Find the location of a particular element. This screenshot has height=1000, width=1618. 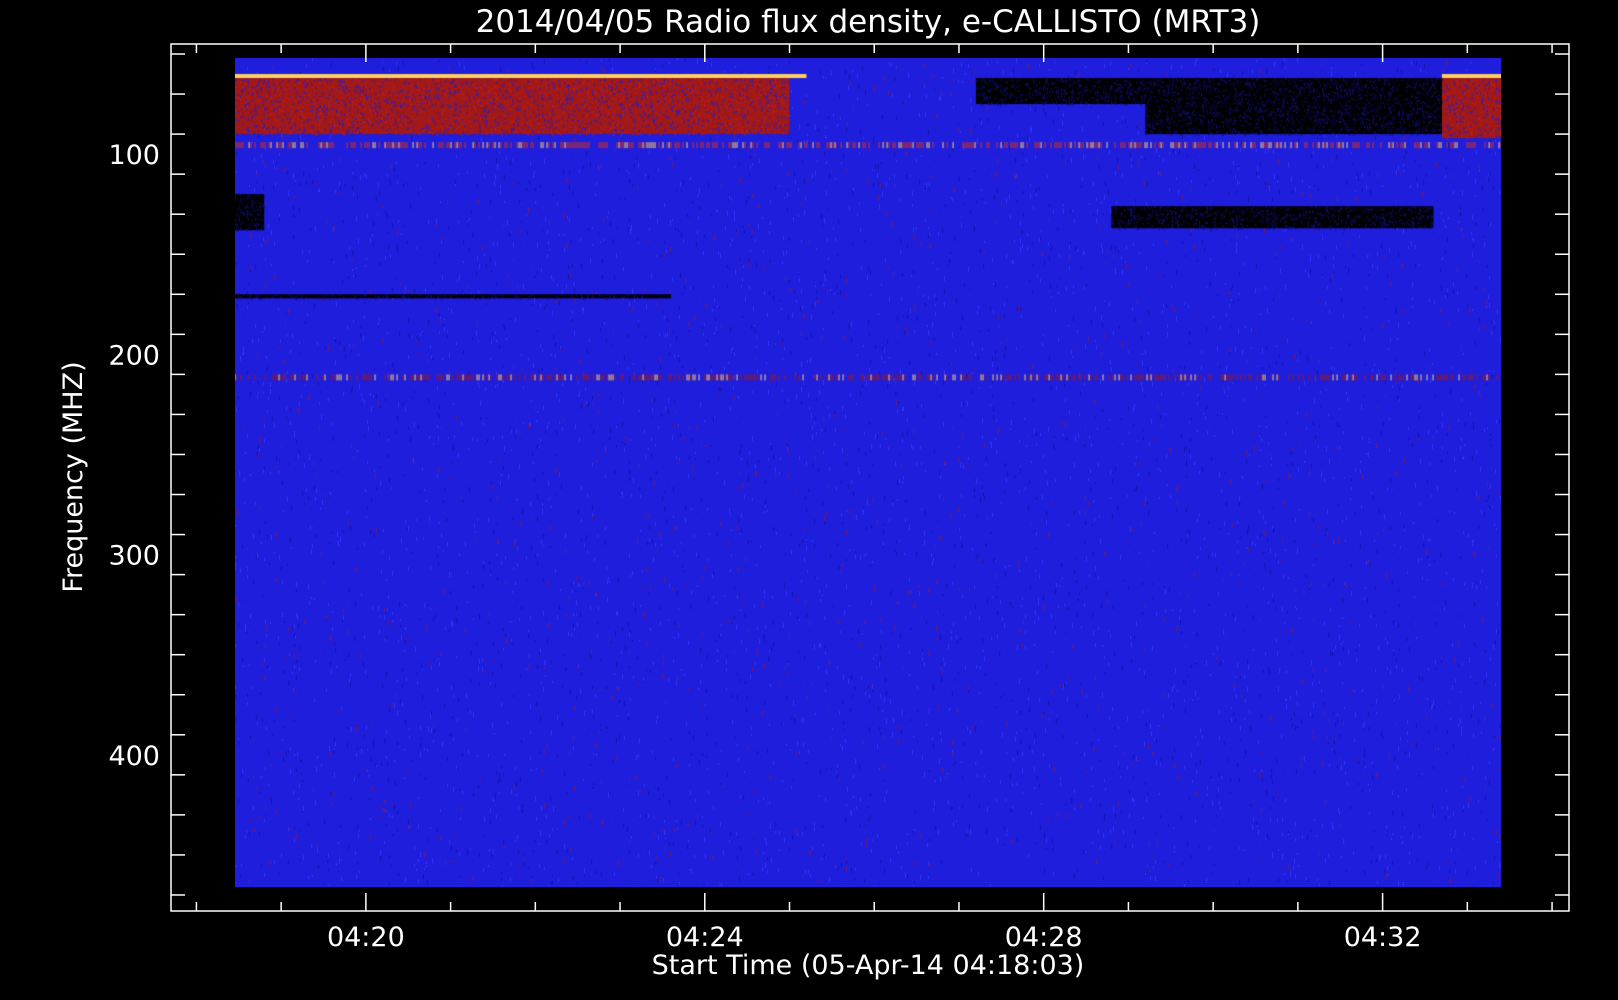

y-tick-label: 400 is located at coordinates (134, 756).